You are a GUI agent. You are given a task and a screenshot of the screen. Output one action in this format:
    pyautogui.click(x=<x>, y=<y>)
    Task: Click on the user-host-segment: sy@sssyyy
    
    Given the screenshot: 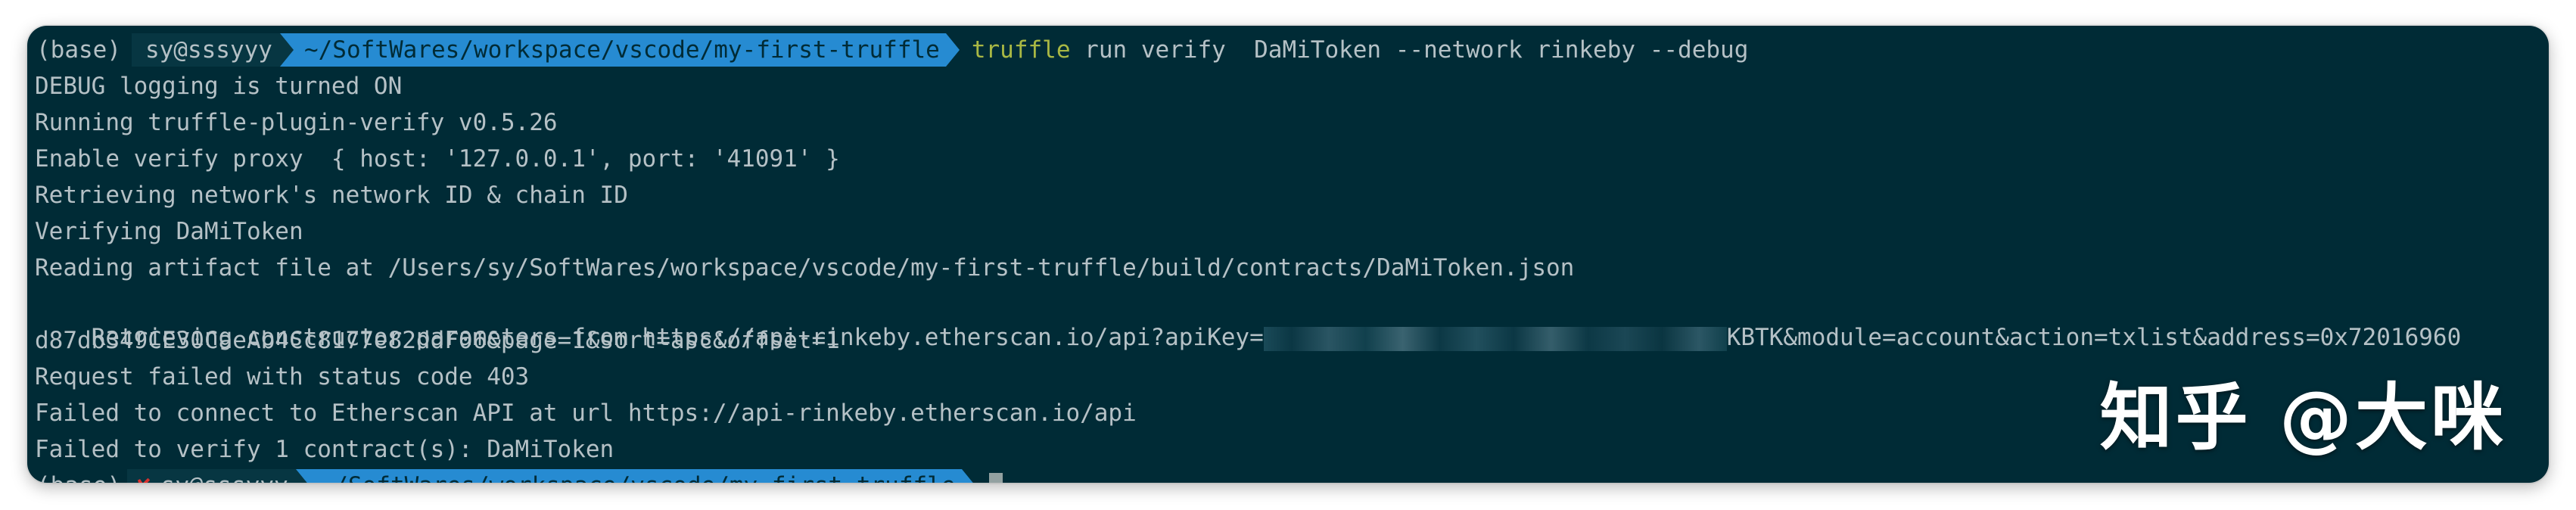 What is the action you would take?
    pyautogui.click(x=206, y=50)
    